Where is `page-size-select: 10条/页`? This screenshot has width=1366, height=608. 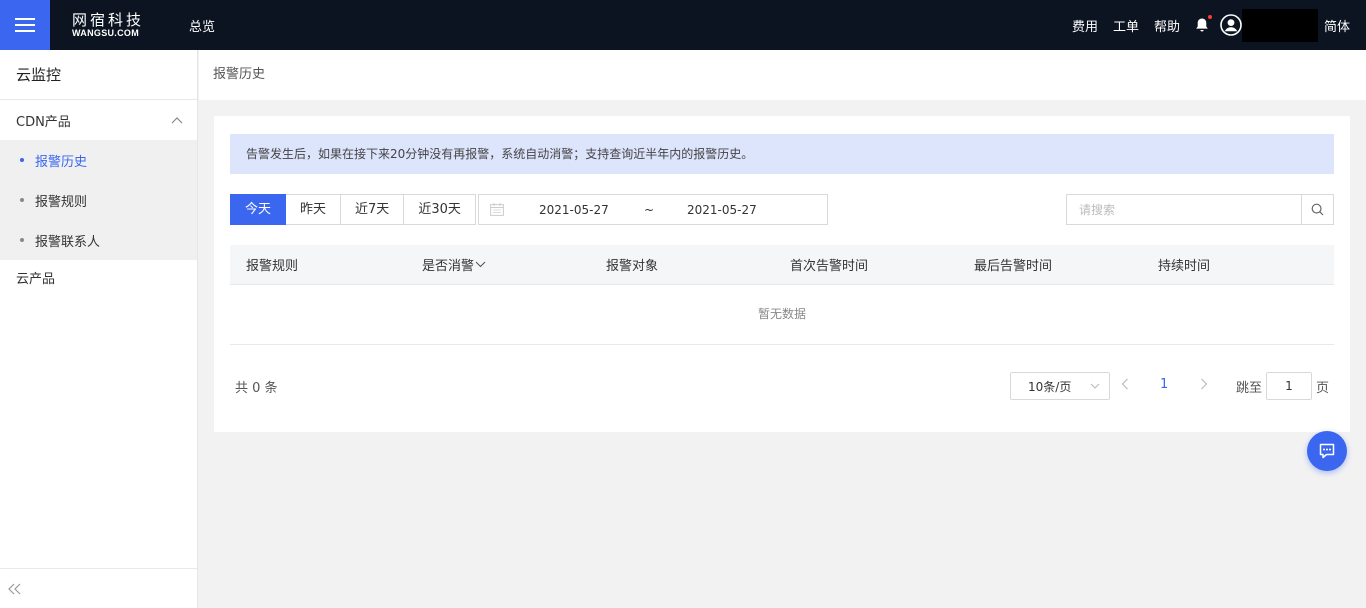
page-size-select: 10条/页 is located at coordinates (1060, 386).